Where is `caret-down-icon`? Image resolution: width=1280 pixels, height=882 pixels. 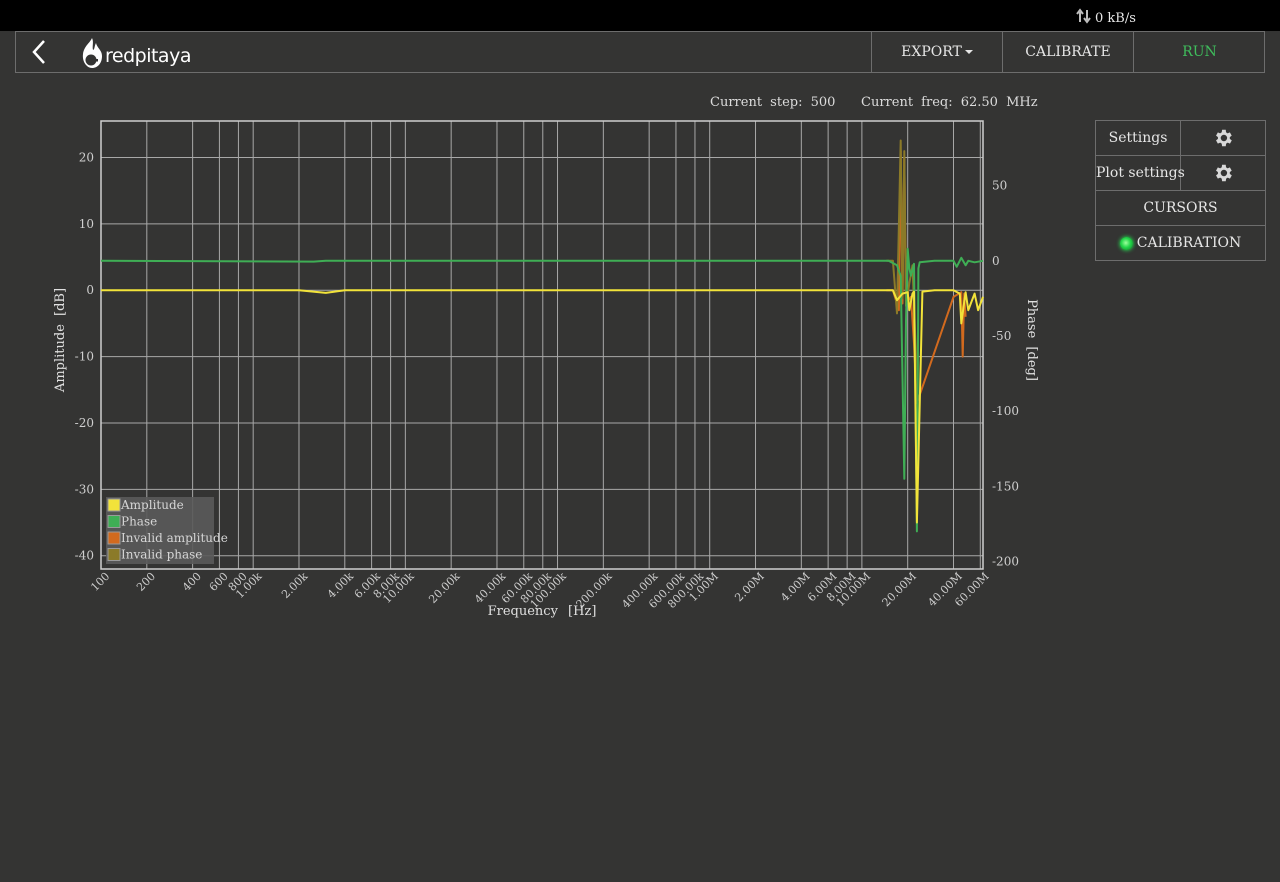
caret-down-icon is located at coordinates (968, 52).